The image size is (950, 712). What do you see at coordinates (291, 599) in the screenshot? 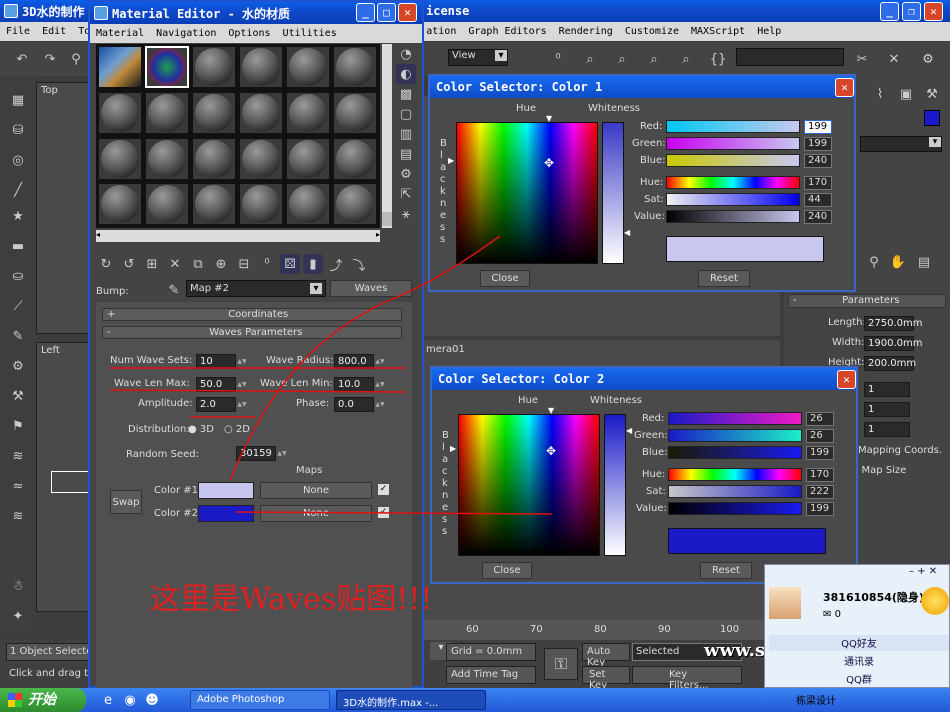
I see `annotation-text: 这里是Waves贴图!!!` at bounding box center [291, 599].